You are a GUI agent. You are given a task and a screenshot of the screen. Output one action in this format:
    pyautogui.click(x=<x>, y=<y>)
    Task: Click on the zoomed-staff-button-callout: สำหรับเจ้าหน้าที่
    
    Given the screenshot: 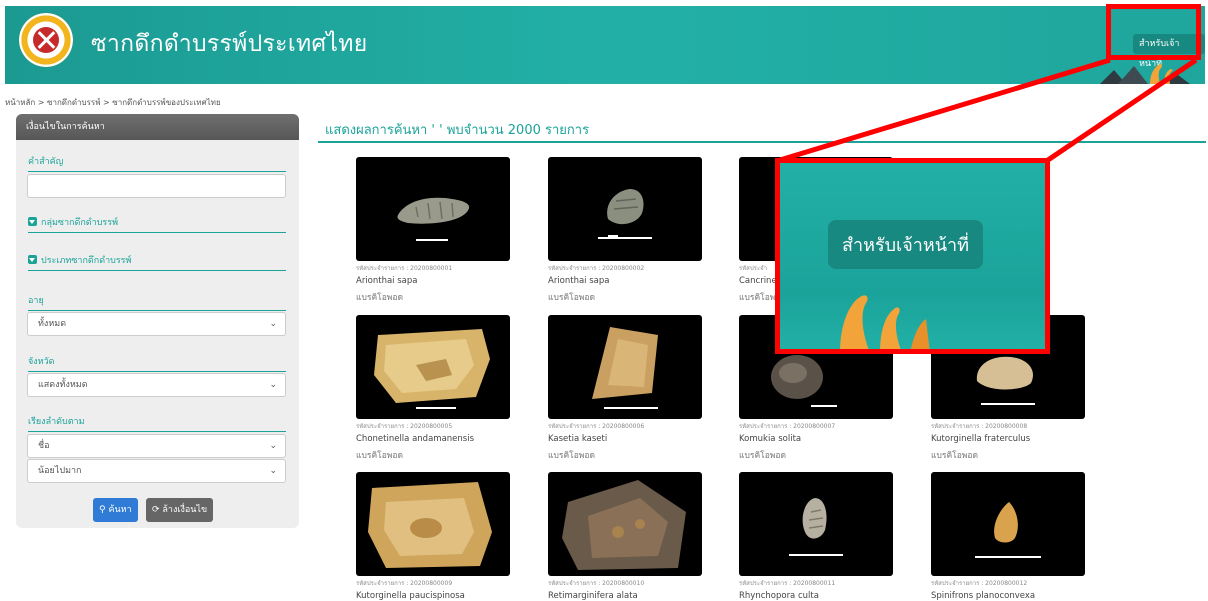 What is the action you would take?
    pyautogui.click(x=912, y=256)
    